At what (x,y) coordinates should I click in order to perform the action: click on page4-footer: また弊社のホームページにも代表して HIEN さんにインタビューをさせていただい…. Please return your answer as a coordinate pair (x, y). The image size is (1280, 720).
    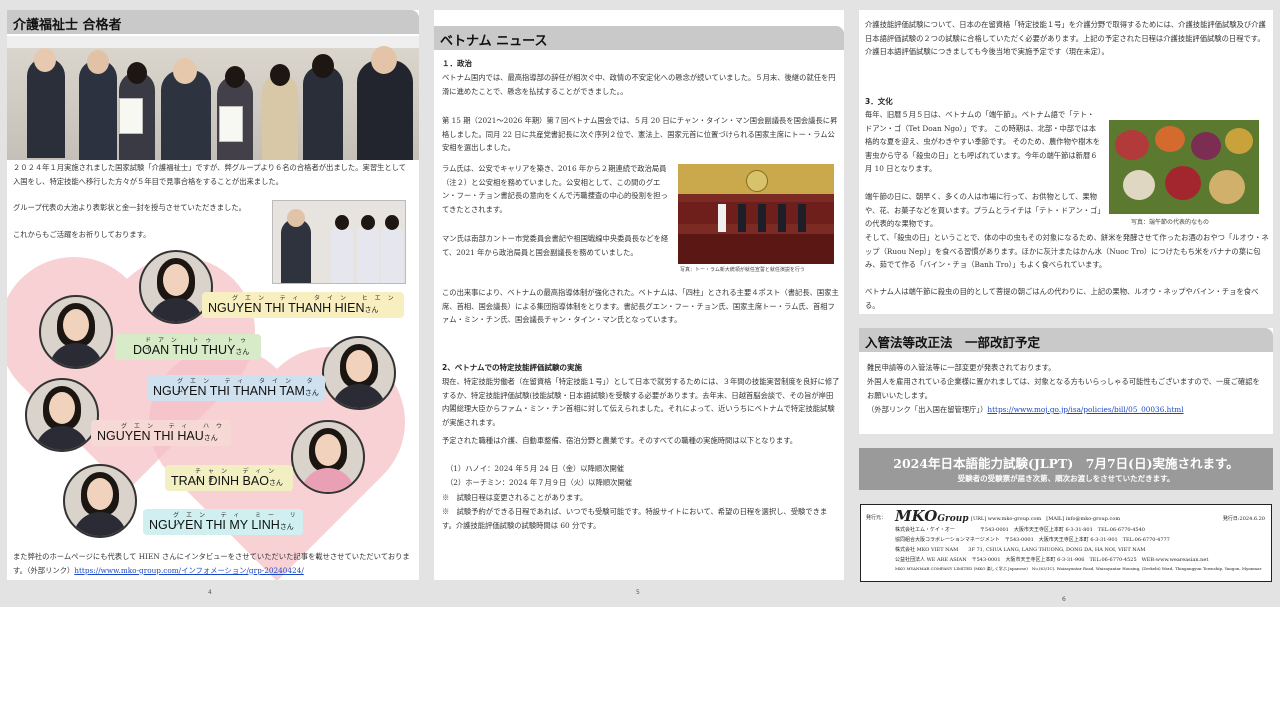
    Looking at the image, I should click on (214, 563).